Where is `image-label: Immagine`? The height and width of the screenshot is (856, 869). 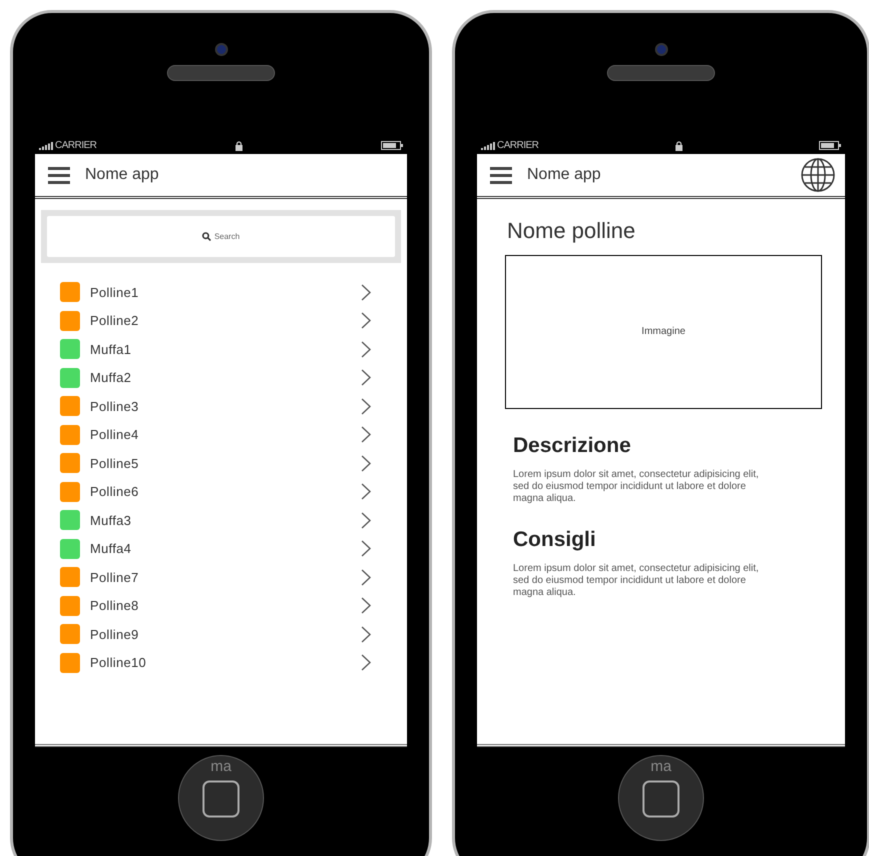
image-label: Immagine is located at coordinates (664, 332).